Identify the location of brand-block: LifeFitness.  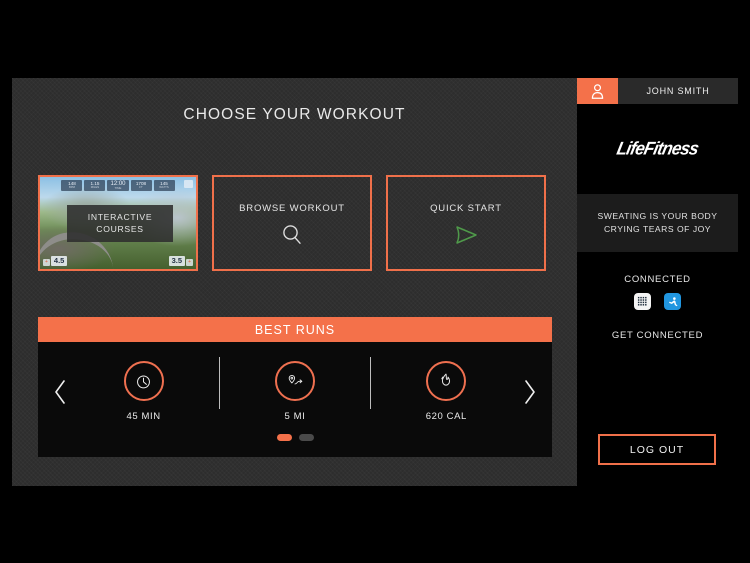
(657, 149).